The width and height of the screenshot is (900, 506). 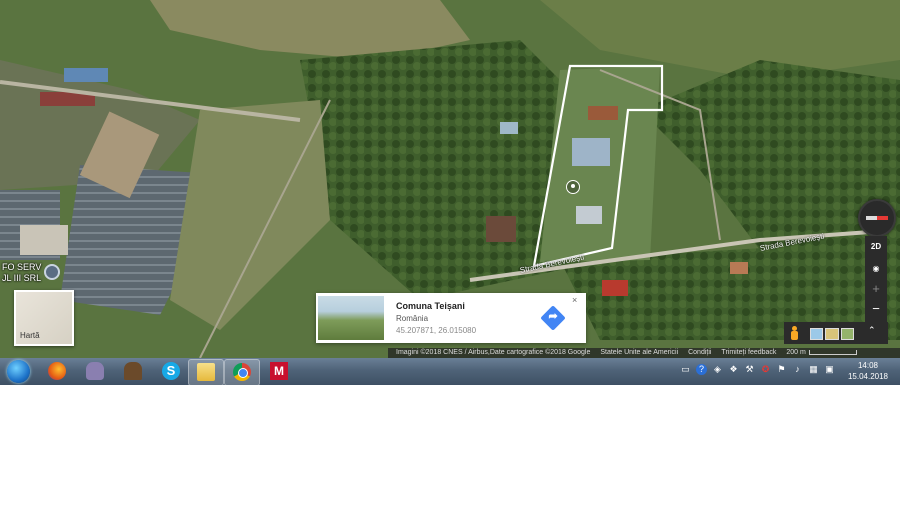 I want to click on place-photo, so click(x=351, y=318).